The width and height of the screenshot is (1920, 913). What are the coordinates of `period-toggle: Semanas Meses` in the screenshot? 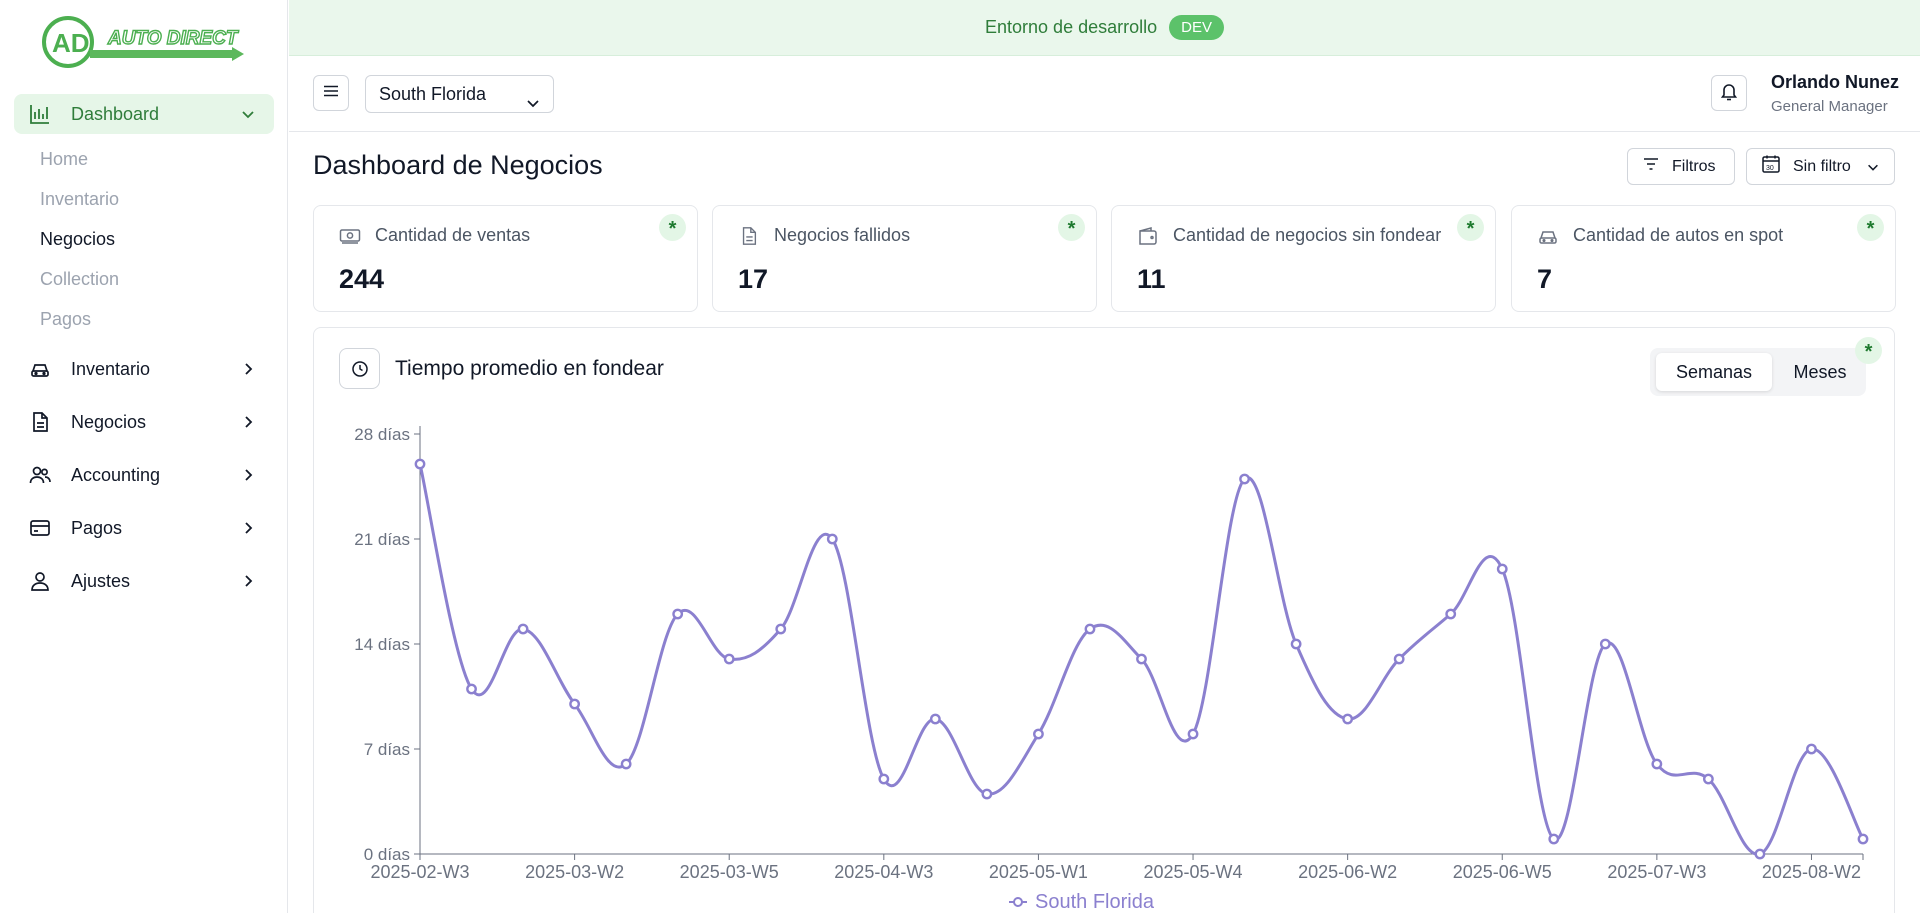 It's located at (1758, 372).